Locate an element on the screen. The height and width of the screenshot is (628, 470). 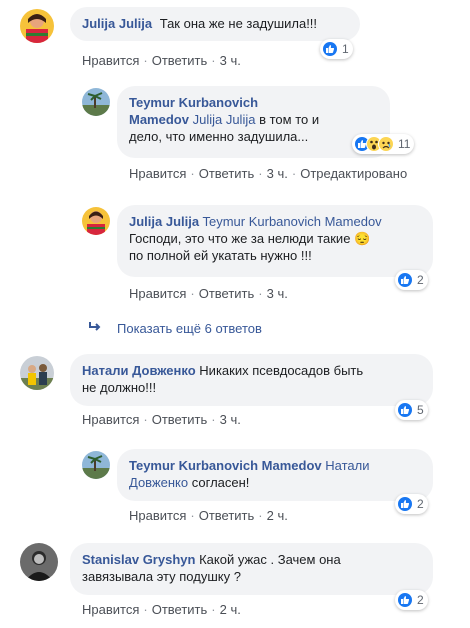
comment-text-cont: не должно!!! is located at coordinates (119, 387).